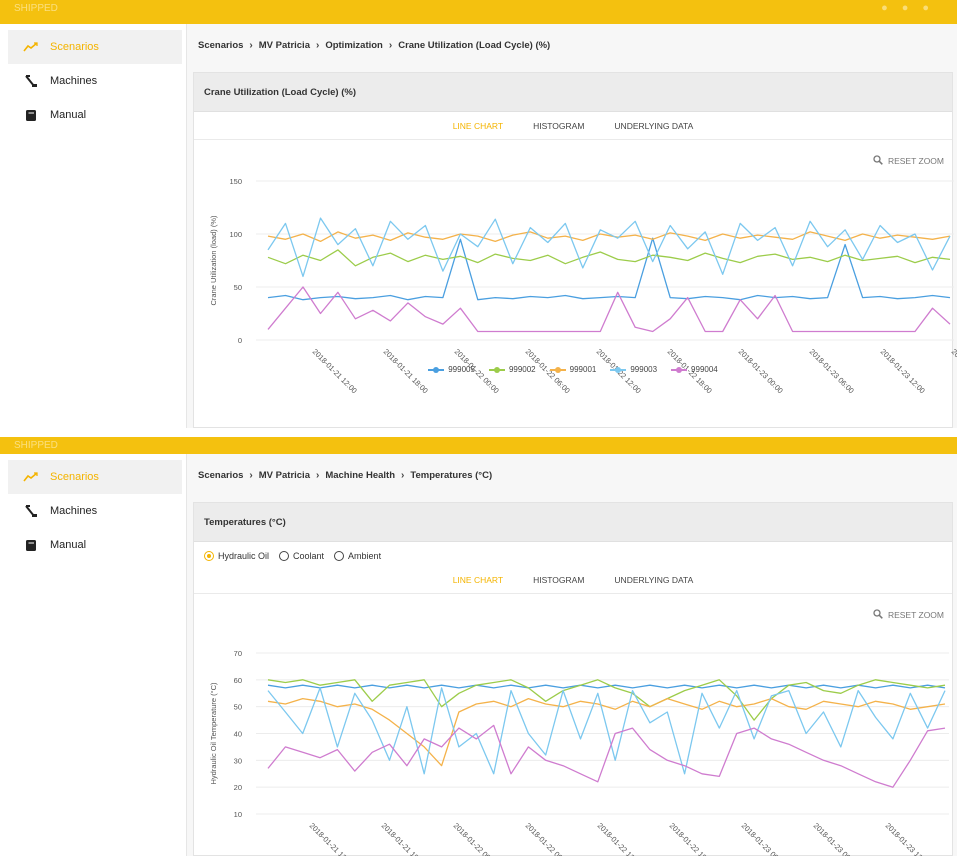 The image size is (957, 856). Describe the element at coordinates (240, 340) in the screenshot. I see `y-tick-label: 0` at that location.